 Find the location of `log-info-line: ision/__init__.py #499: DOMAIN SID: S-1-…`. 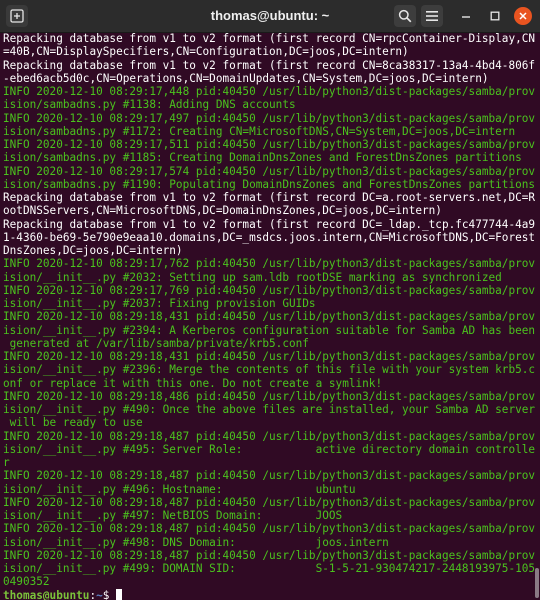

log-info-line: ision/__init__.py #499: DOMAIN SID: S-1-… is located at coordinates (269, 568).